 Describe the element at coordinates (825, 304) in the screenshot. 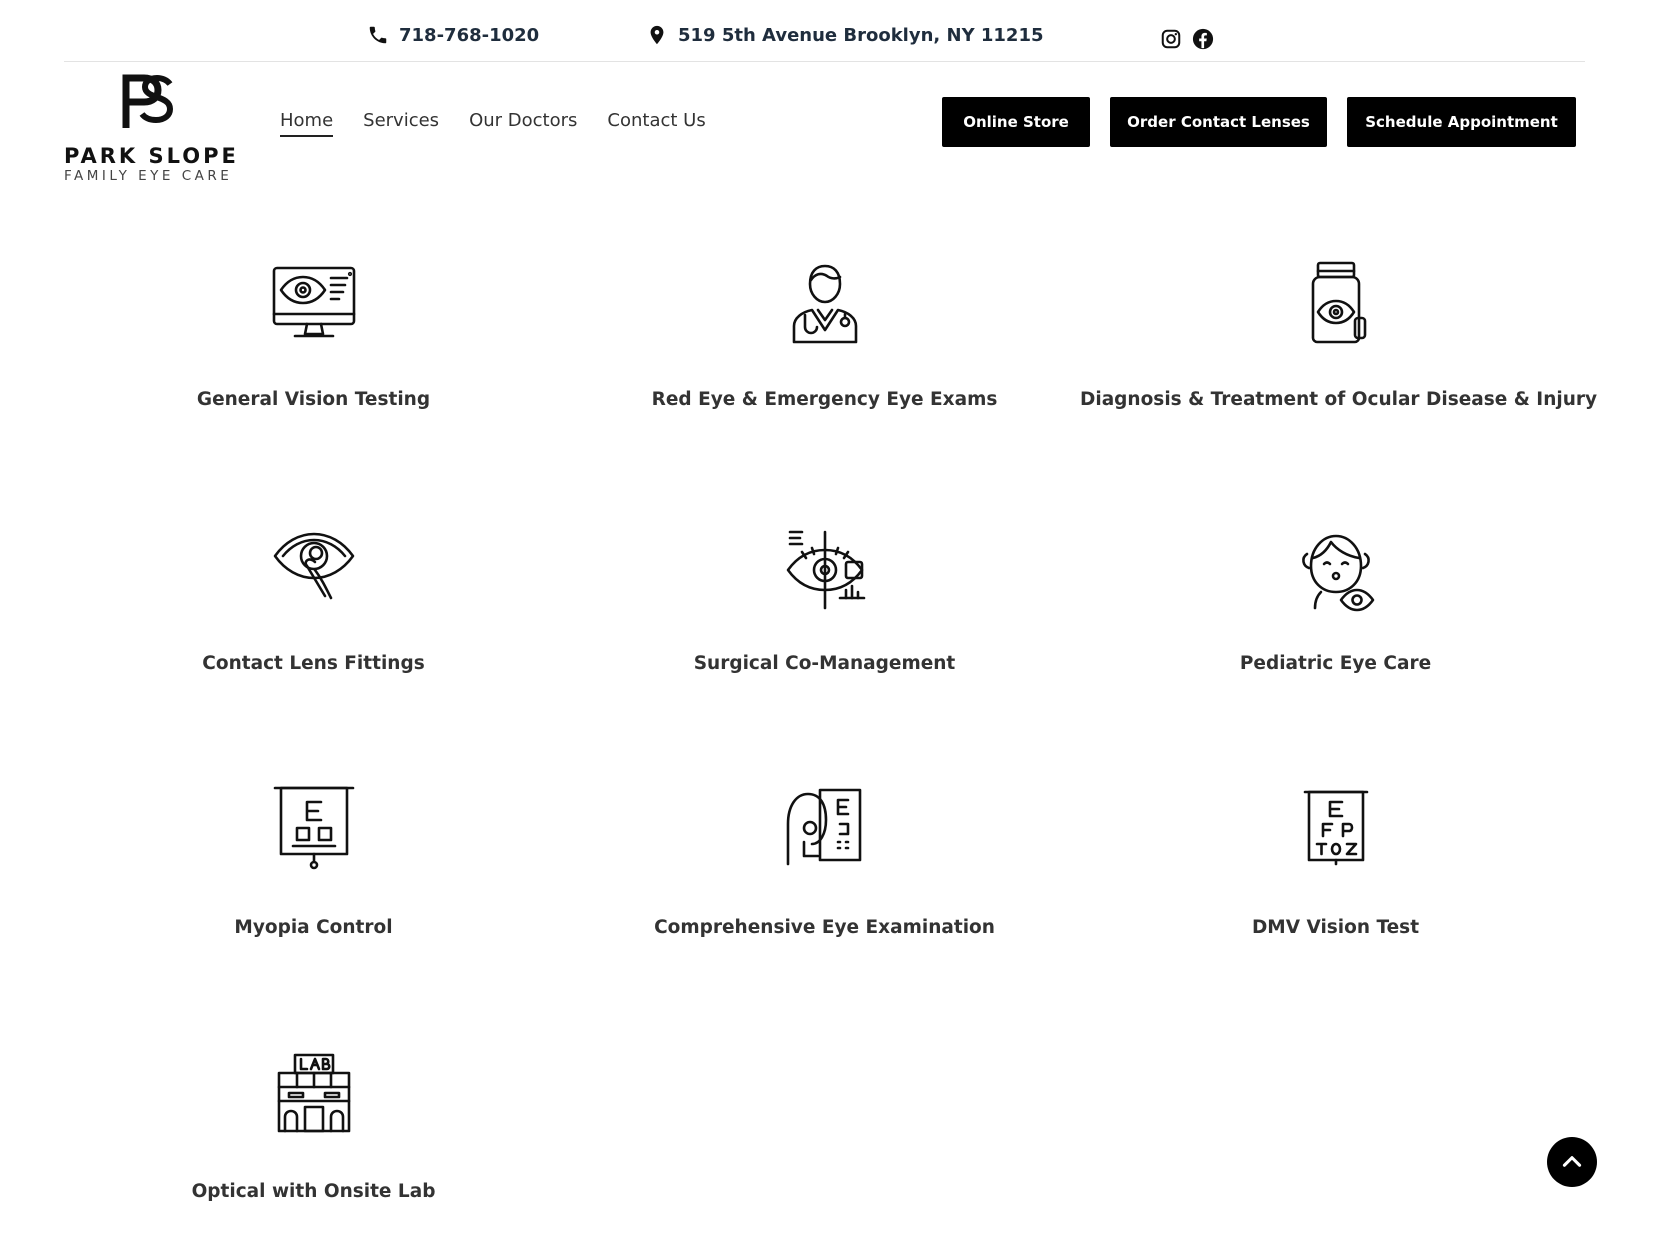

I see `doctor-icon` at that location.